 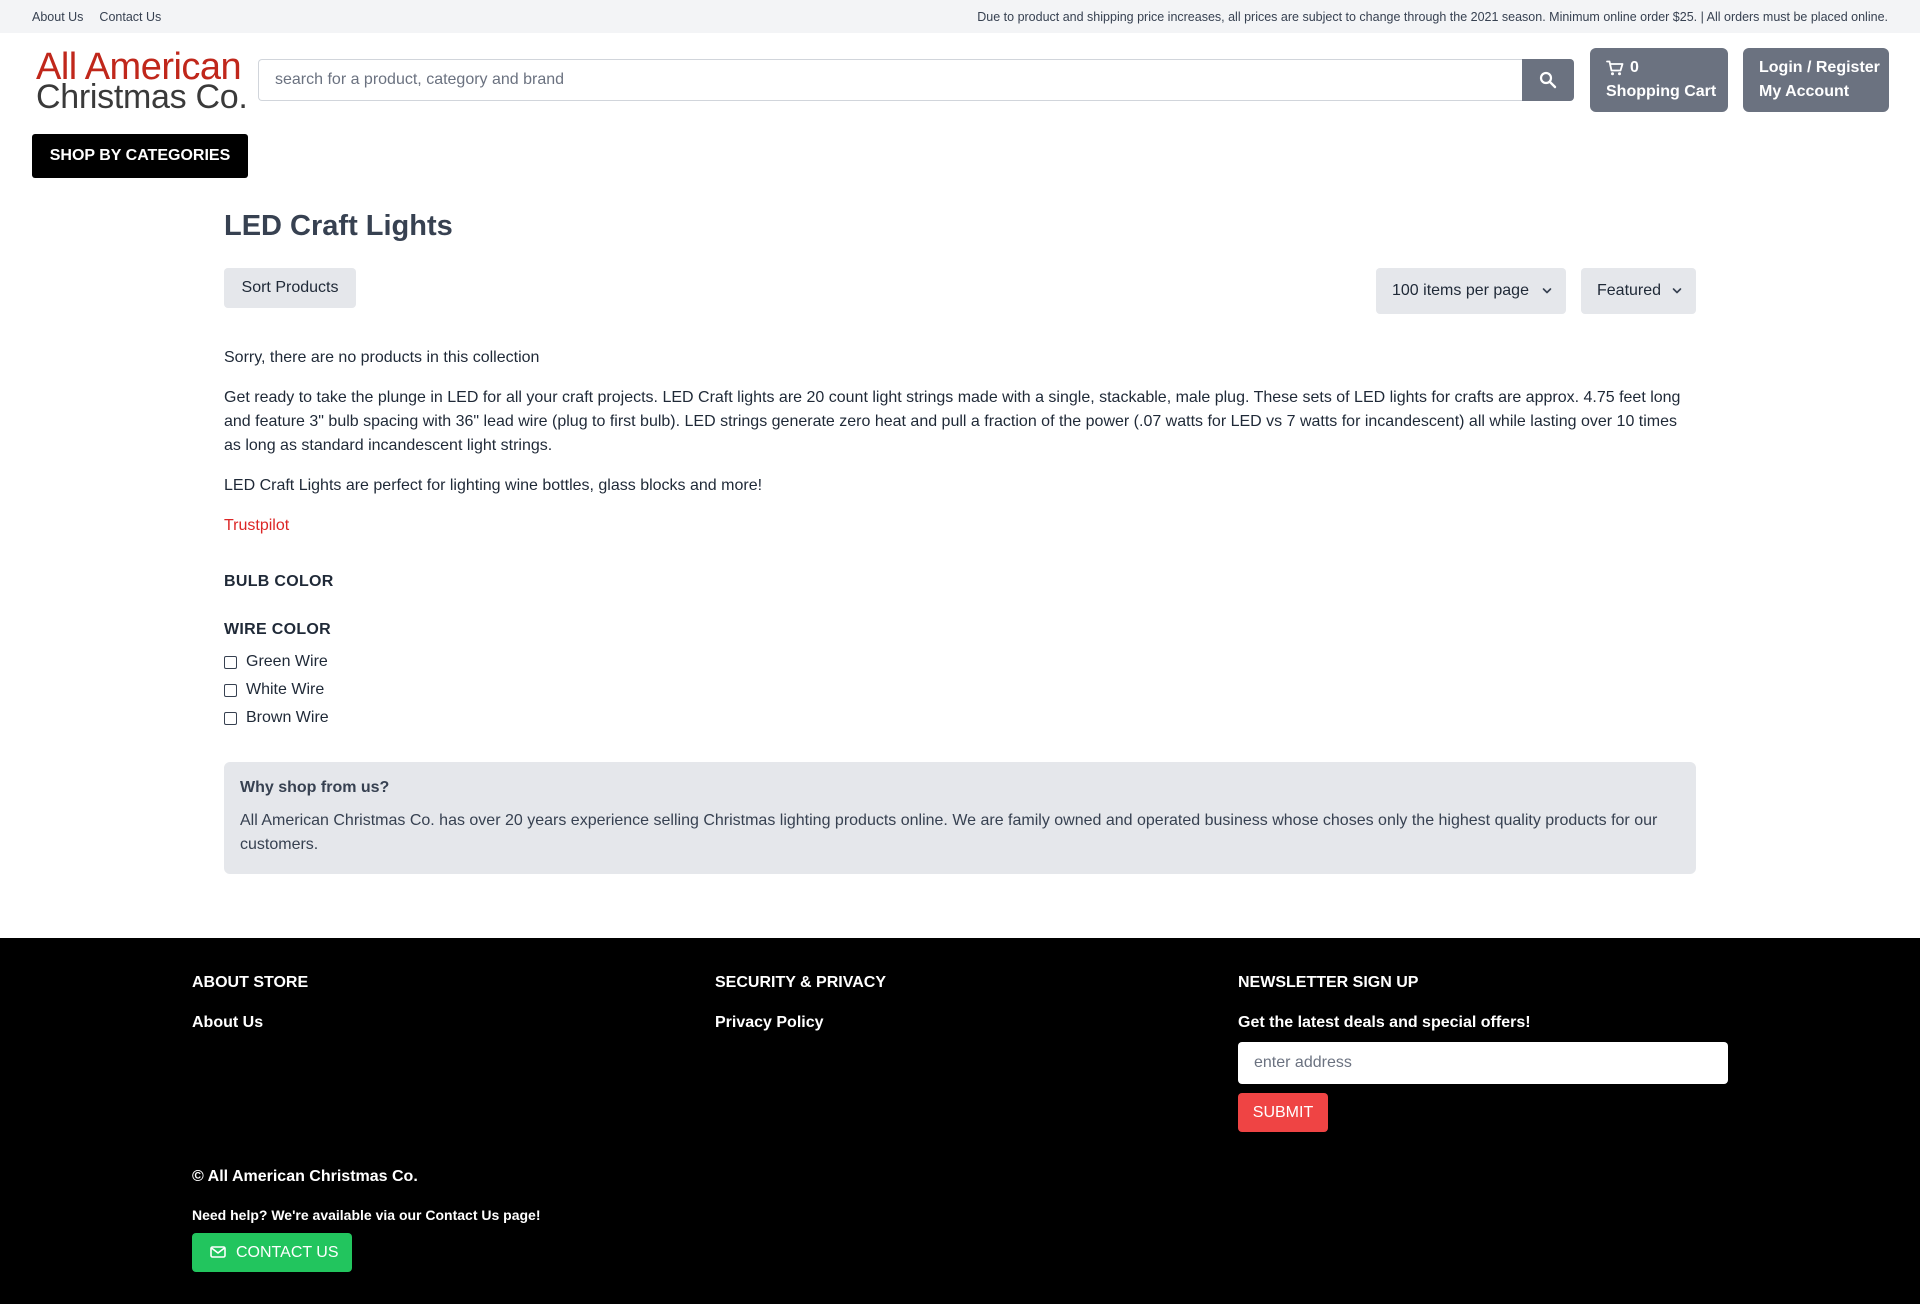 What do you see at coordinates (287, 717) in the screenshot?
I see `option-label: Brown Wire` at bounding box center [287, 717].